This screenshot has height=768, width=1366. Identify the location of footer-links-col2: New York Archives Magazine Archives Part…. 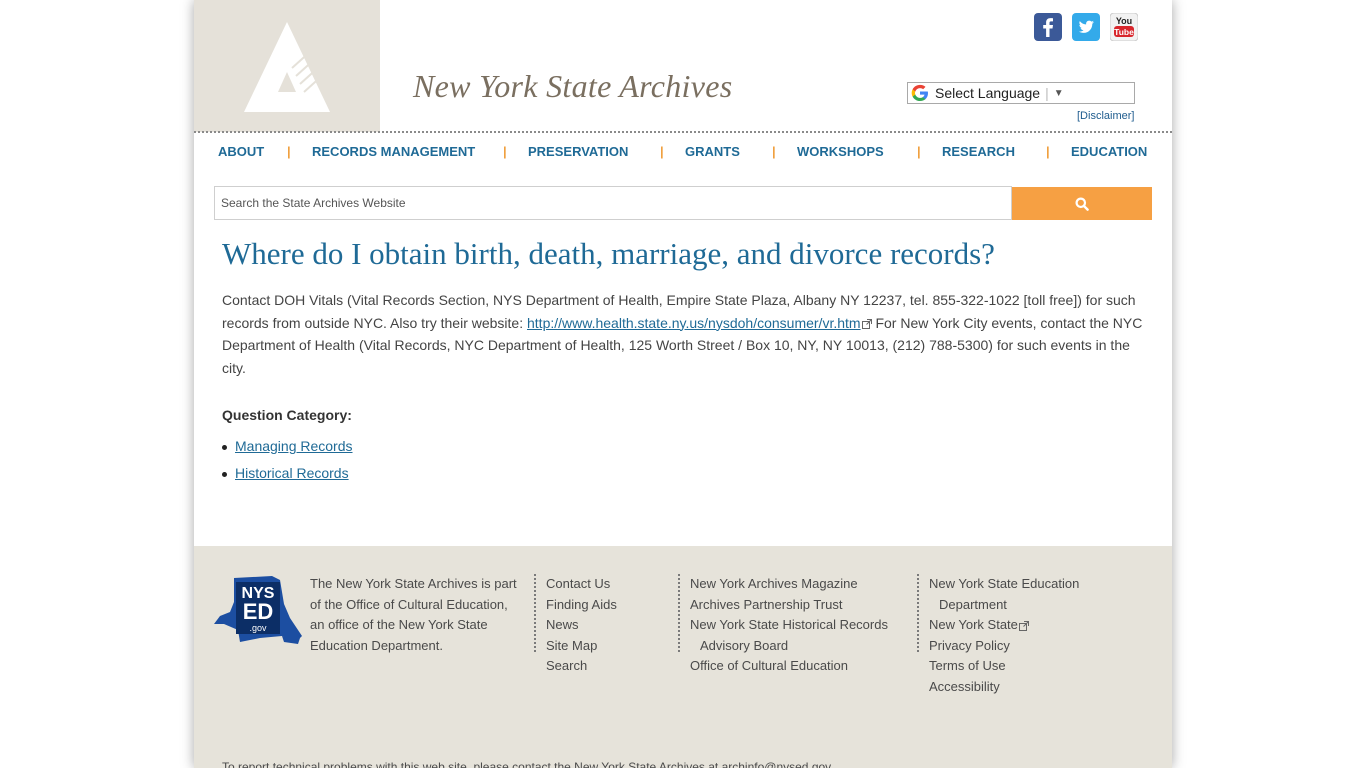
(783, 623).